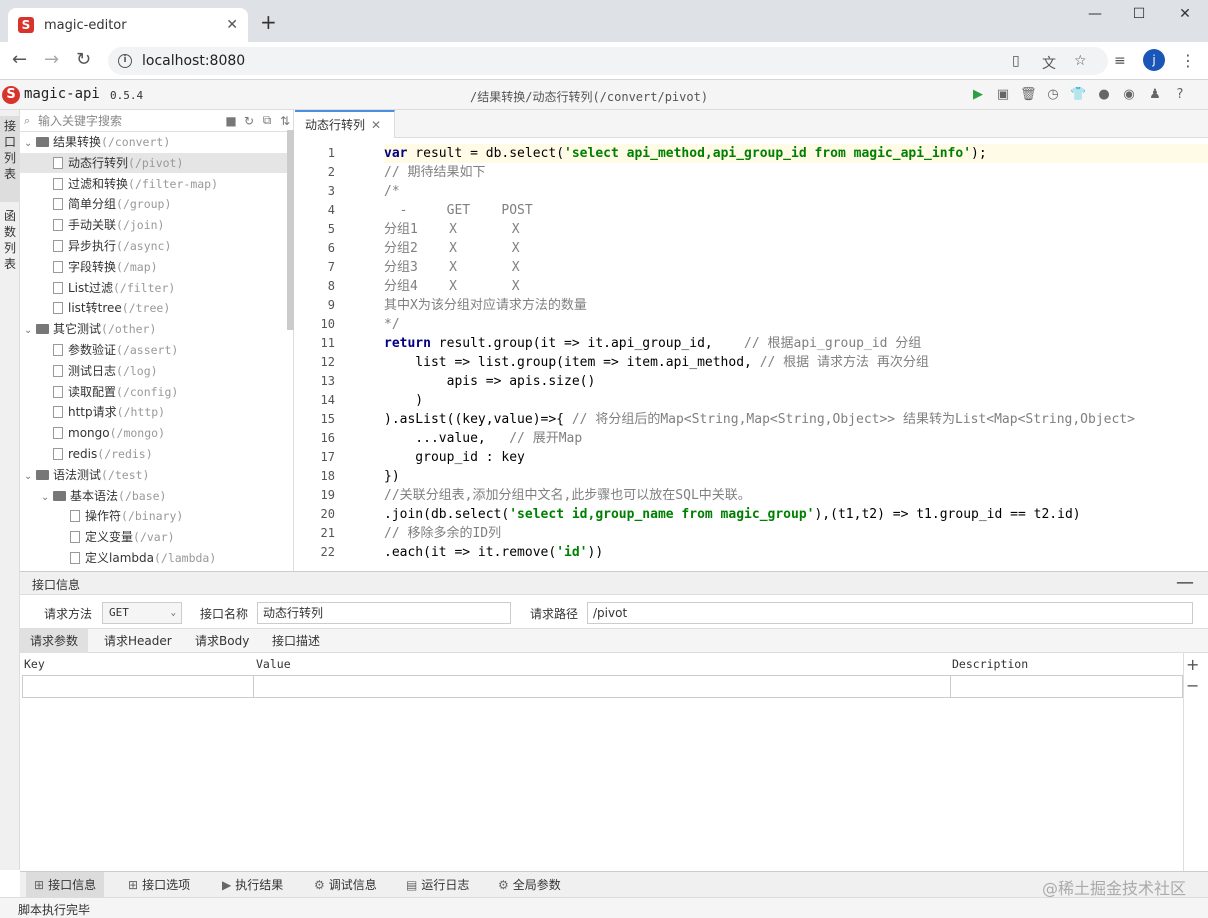  Describe the element at coordinates (608, 61) in the screenshot. I see `address-bar: i localhost:8080` at that location.